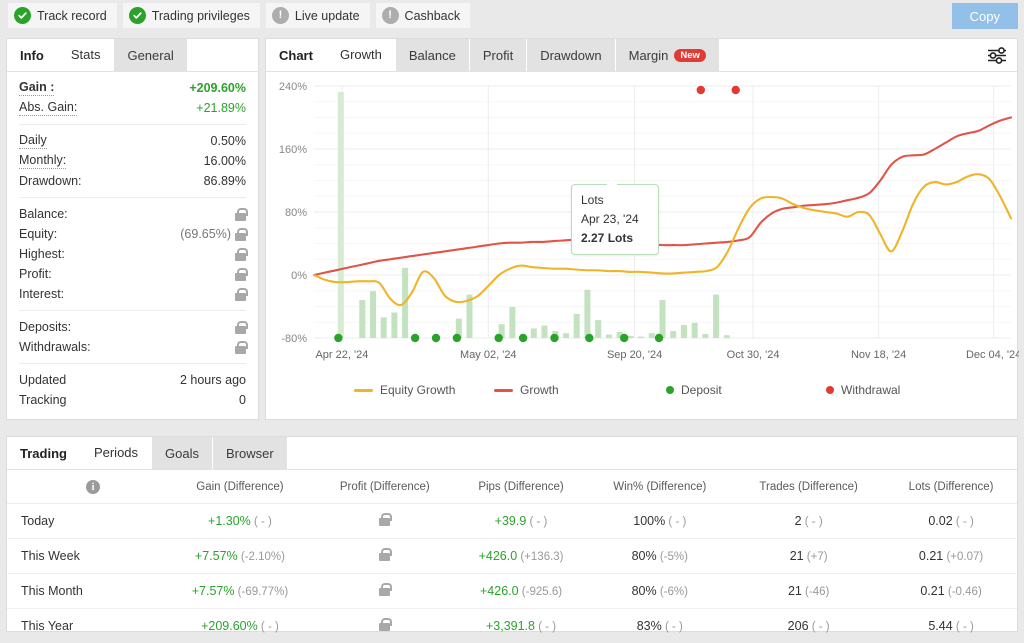 The height and width of the screenshot is (643, 1024). Describe the element at coordinates (385, 487) in the screenshot. I see `col-header-profitdifference: Profit (Difference)` at that location.